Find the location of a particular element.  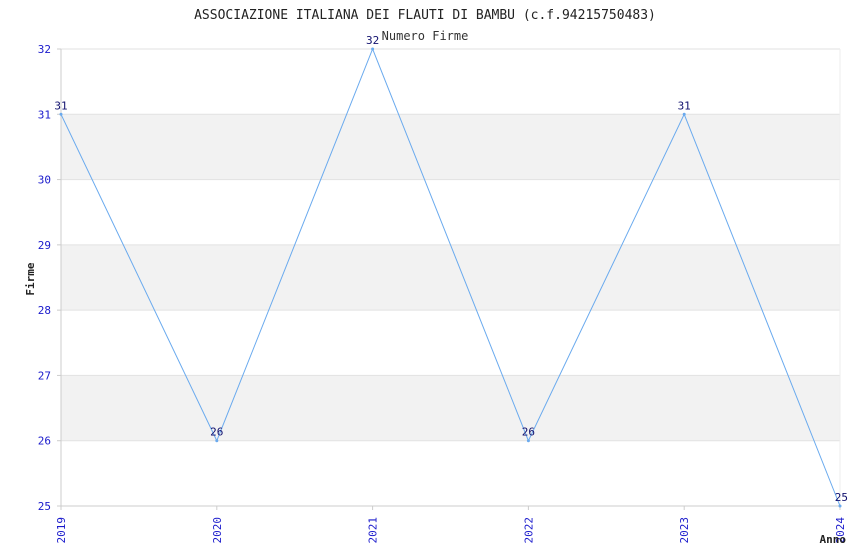

data-label-2023: 31 is located at coordinates (684, 105).